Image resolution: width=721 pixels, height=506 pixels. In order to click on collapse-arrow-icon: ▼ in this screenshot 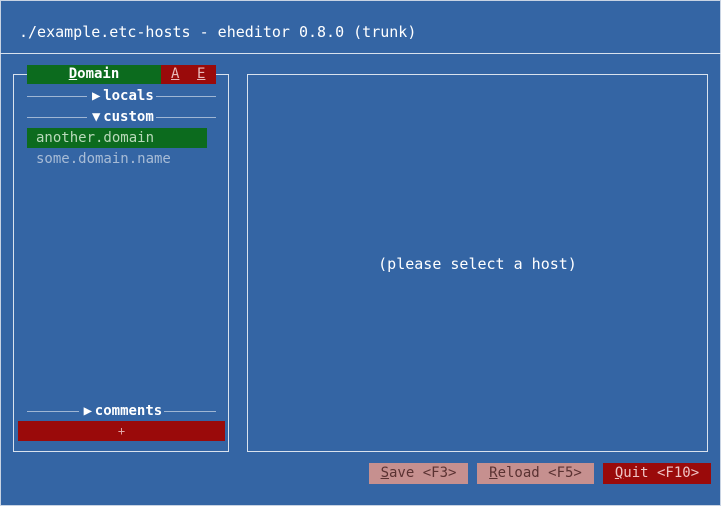, I will do `click(96, 117)`.